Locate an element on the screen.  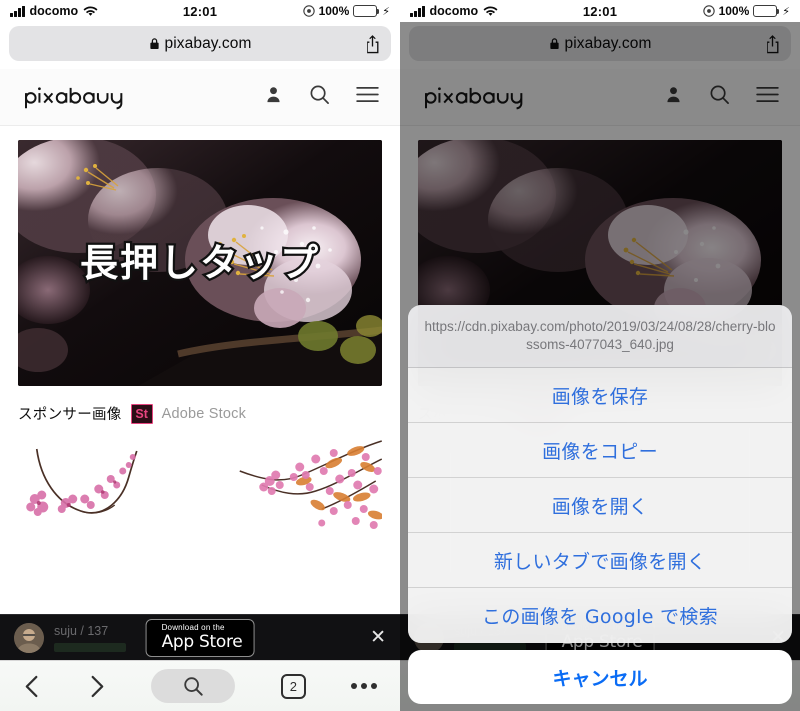
avatar is located at coordinates (29, 637).